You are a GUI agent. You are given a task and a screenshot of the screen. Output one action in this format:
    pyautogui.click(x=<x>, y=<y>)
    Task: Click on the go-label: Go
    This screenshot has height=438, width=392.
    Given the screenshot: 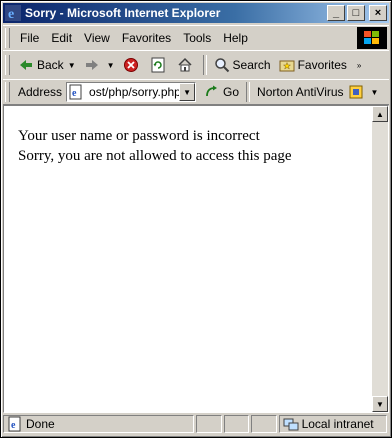 What is the action you would take?
    pyautogui.click(x=231, y=92)
    